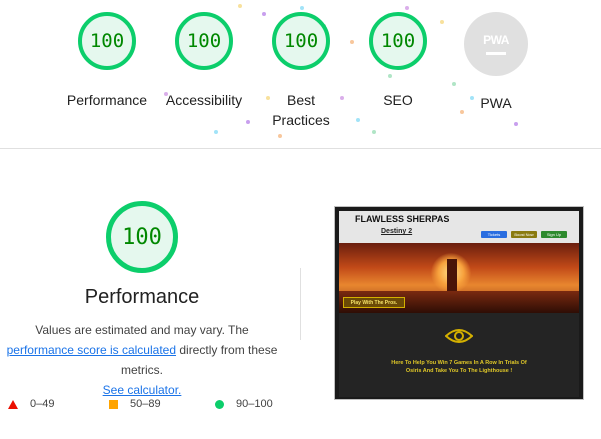  I want to click on pwa-badge-text: PWA, so click(496, 39).